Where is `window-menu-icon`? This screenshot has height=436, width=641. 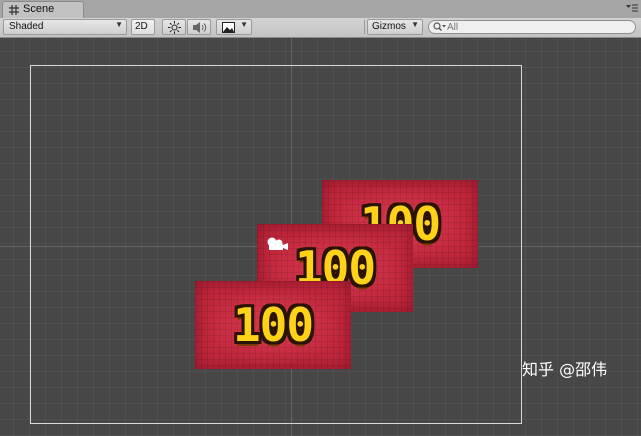
window-menu-icon is located at coordinates (632, 8).